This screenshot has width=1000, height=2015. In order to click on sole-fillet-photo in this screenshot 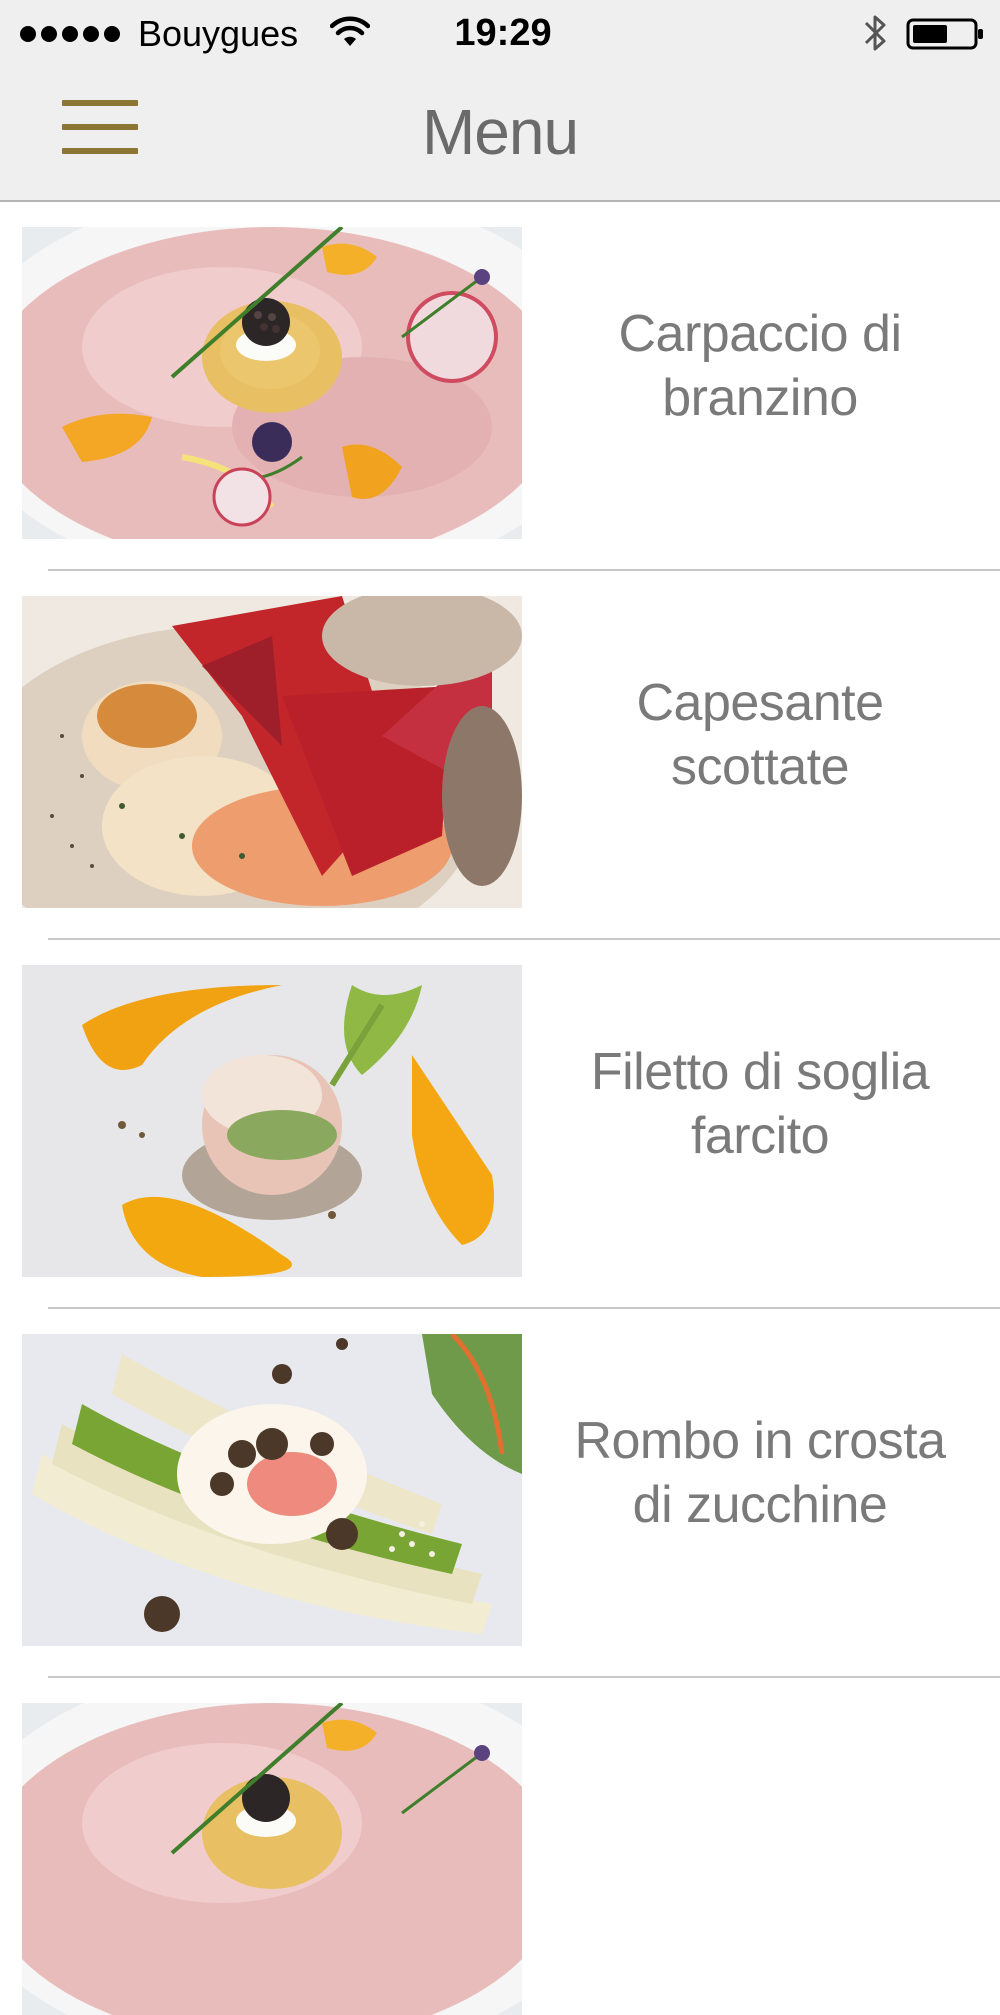, I will do `click(272, 1121)`.